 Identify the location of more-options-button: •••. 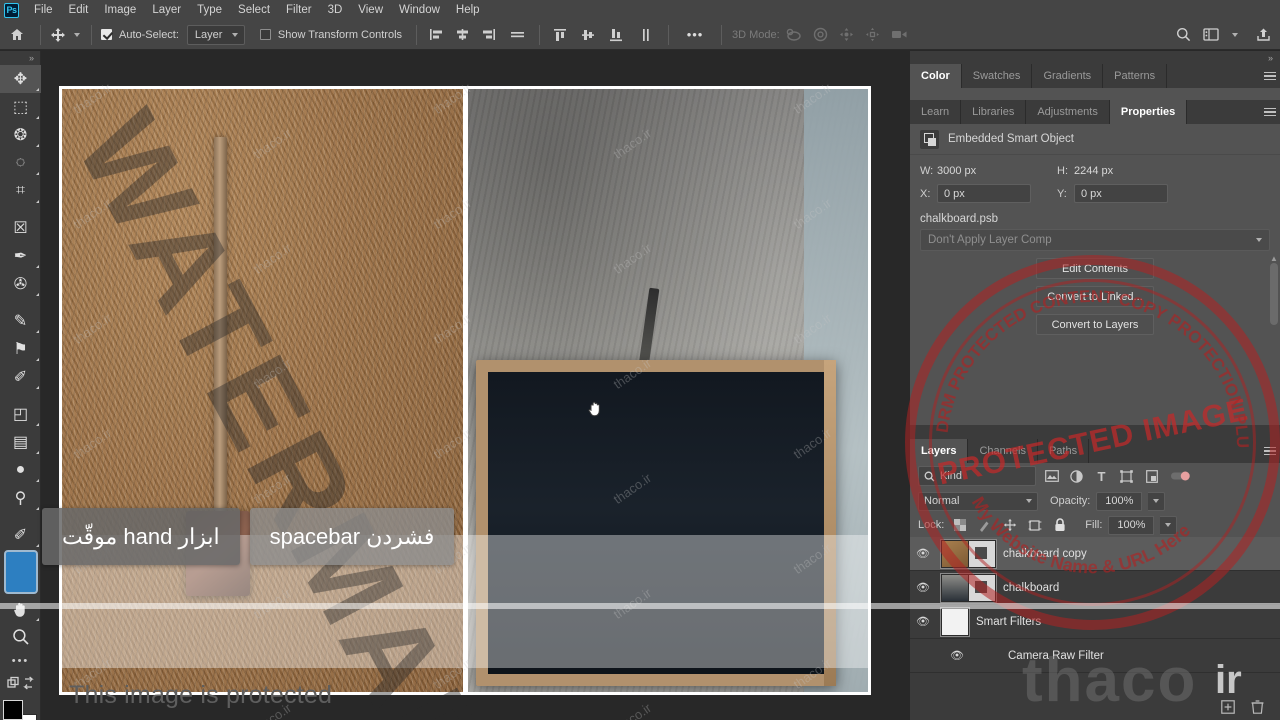
(695, 35).